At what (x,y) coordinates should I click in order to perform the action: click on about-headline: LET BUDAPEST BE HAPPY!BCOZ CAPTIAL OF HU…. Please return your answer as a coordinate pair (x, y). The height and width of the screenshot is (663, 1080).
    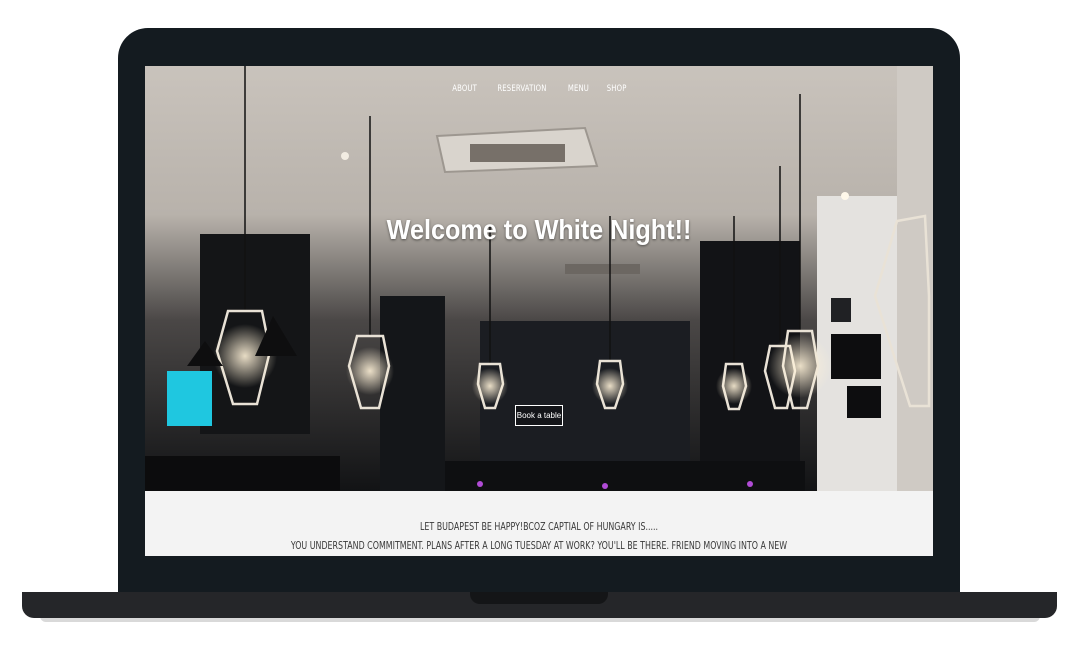
    Looking at the image, I should click on (539, 526).